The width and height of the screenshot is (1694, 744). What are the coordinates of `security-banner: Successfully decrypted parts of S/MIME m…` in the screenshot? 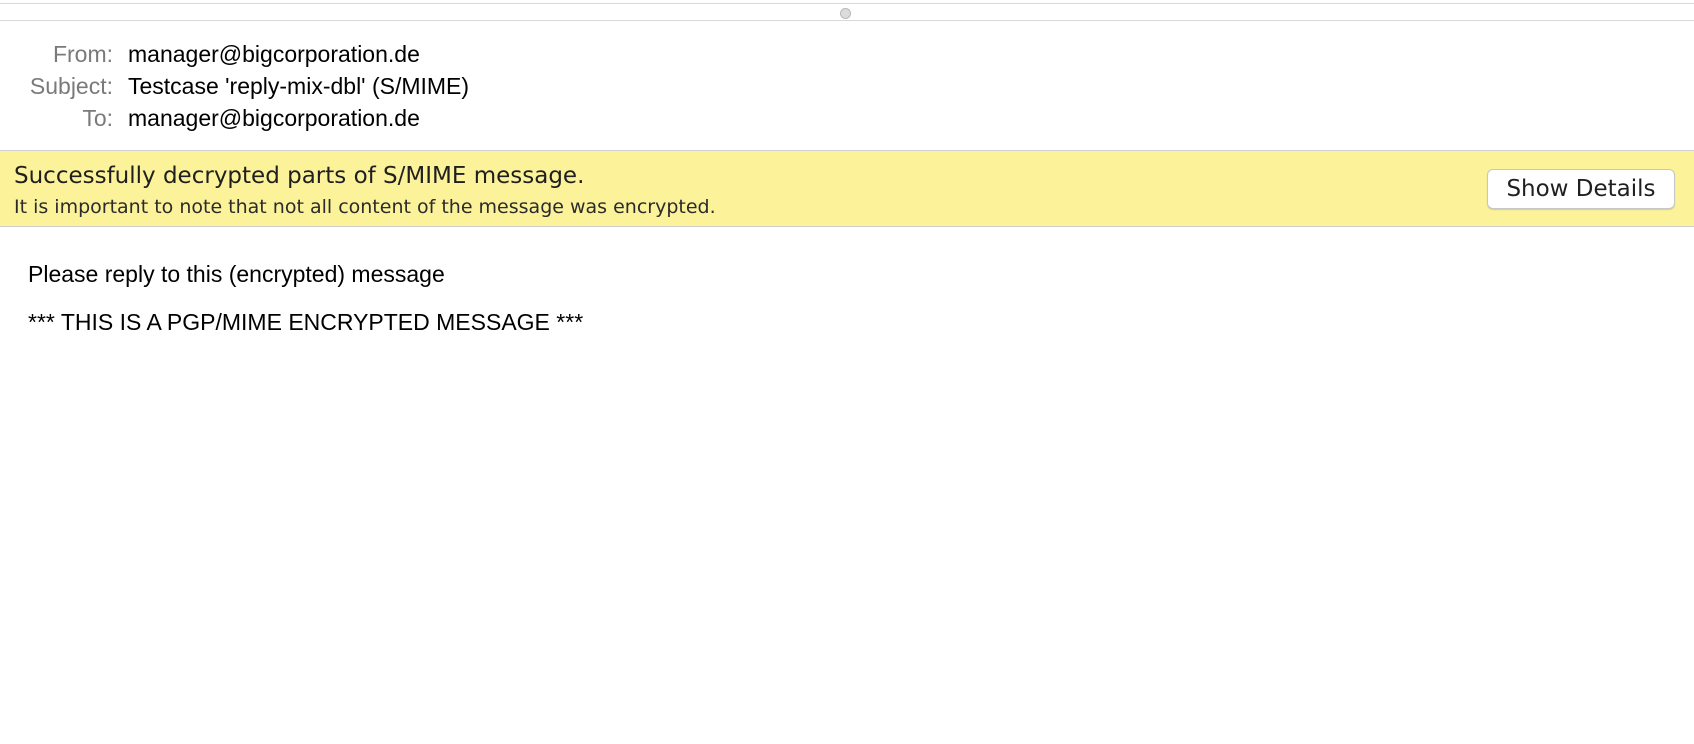 It's located at (847, 188).